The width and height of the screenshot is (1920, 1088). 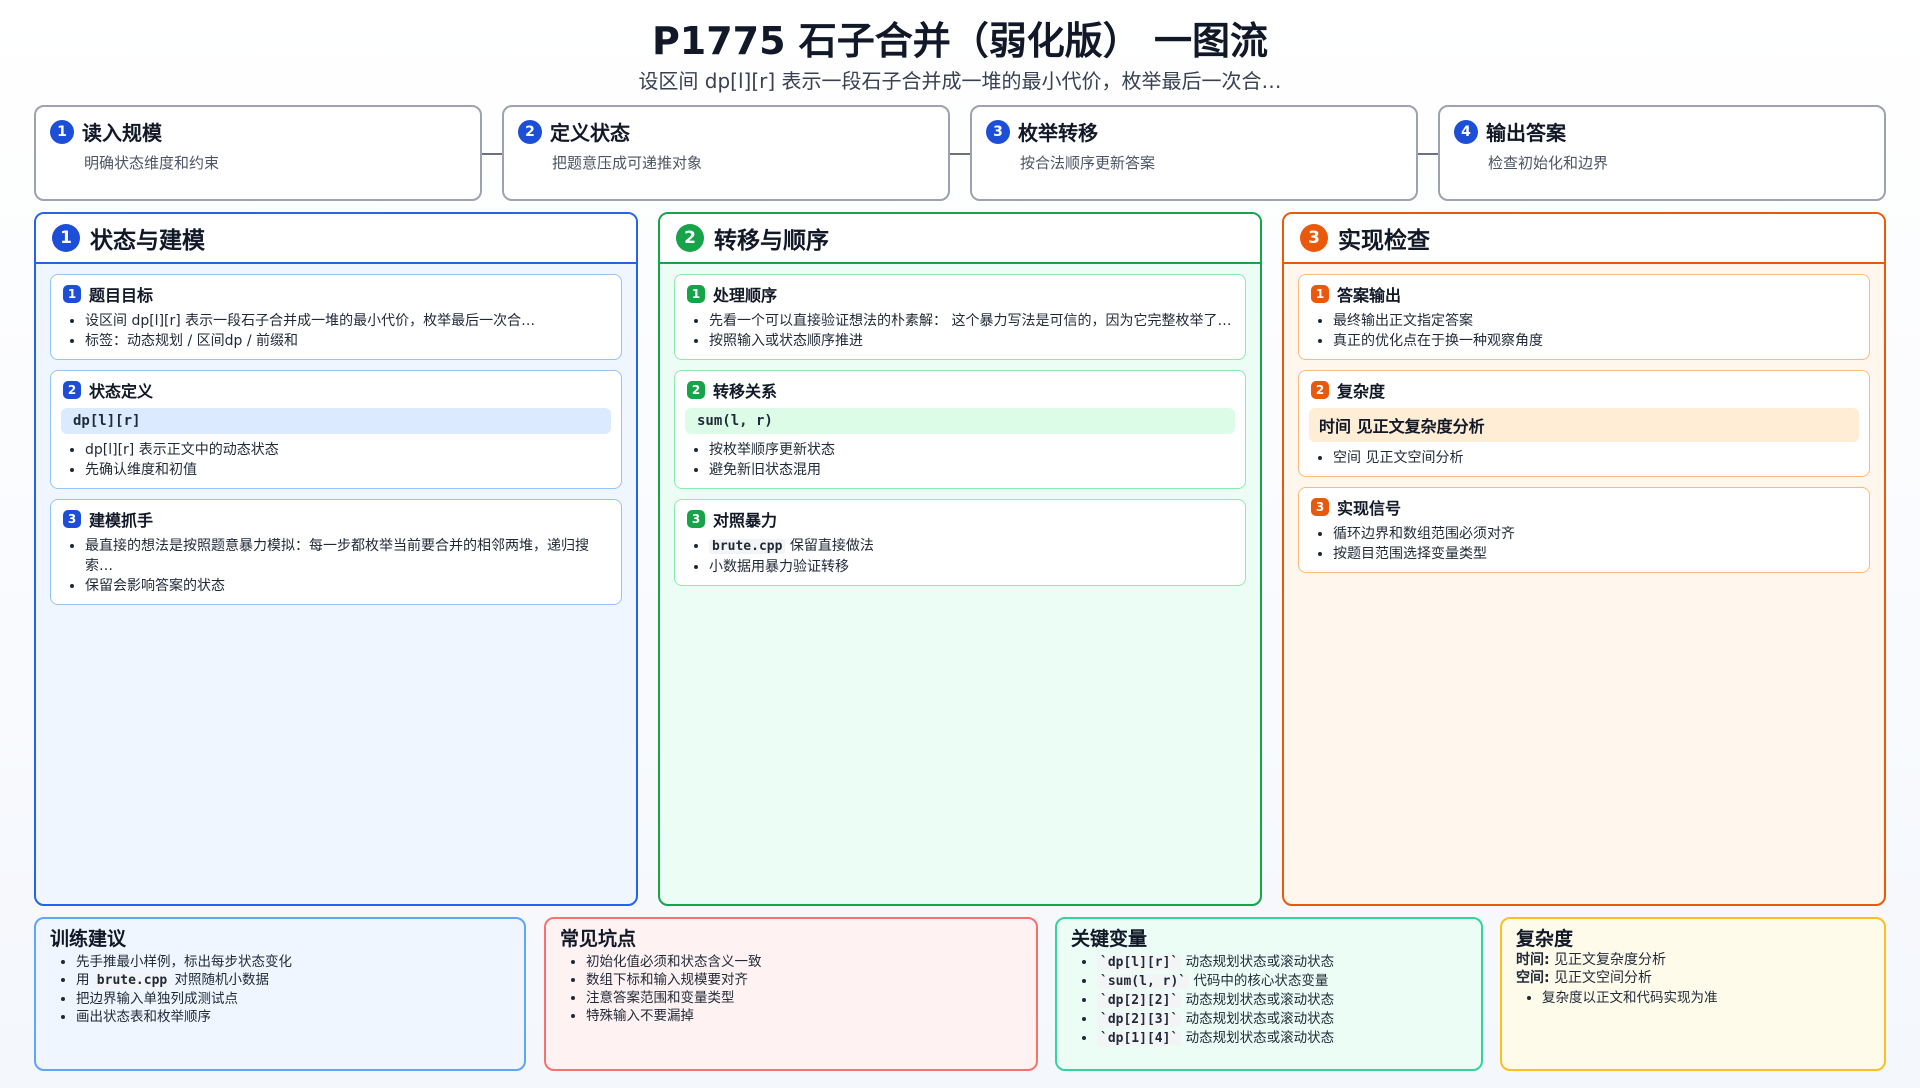 What do you see at coordinates (1595, 458) in the screenshot?
I see `list-item: 空间 见正文空间分析` at bounding box center [1595, 458].